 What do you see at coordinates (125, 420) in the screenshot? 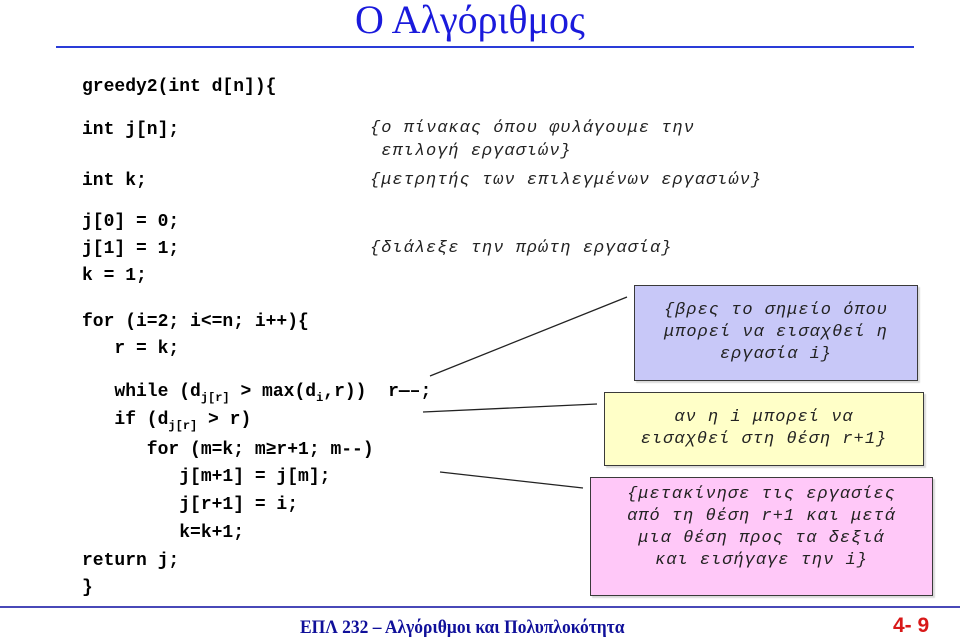
I see `code-if-pre: if (d` at bounding box center [125, 420].